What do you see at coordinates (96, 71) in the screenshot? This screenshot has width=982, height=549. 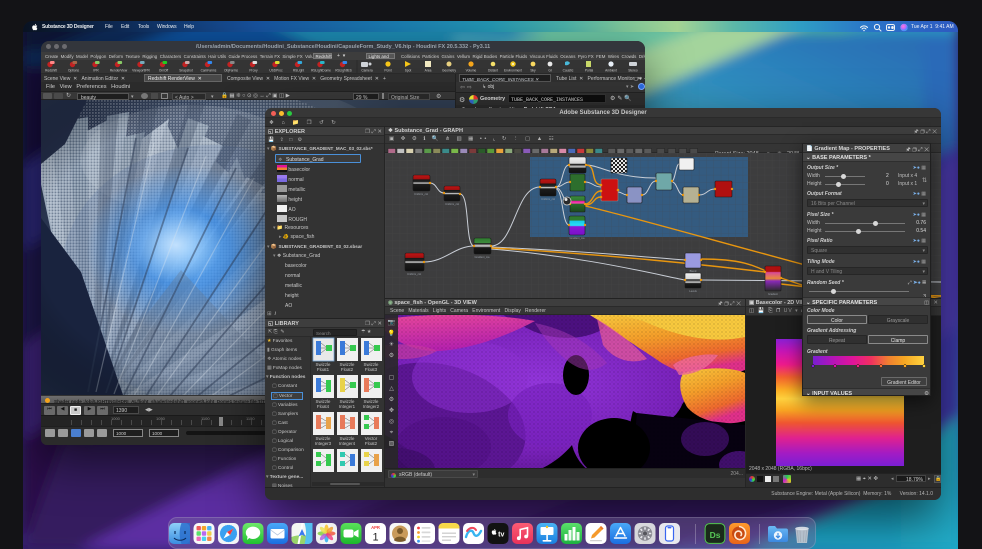 I see `svg-text: IPR` at bounding box center [96, 71].